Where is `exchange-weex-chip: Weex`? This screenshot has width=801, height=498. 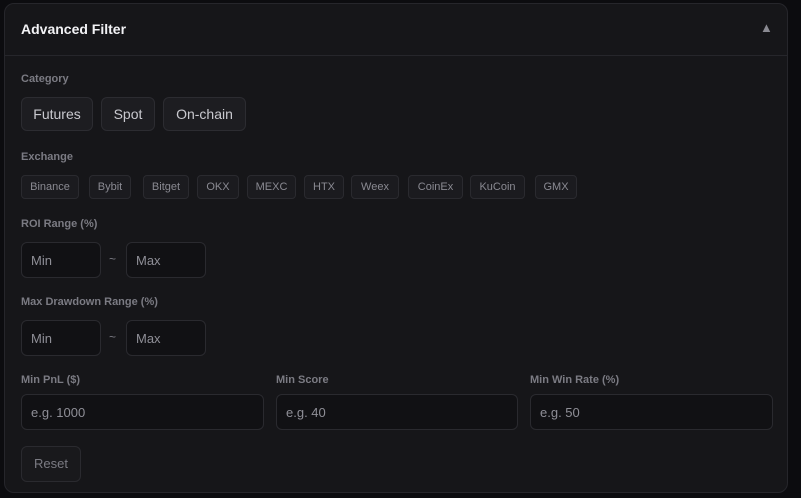 exchange-weex-chip: Weex is located at coordinates (375, 187).